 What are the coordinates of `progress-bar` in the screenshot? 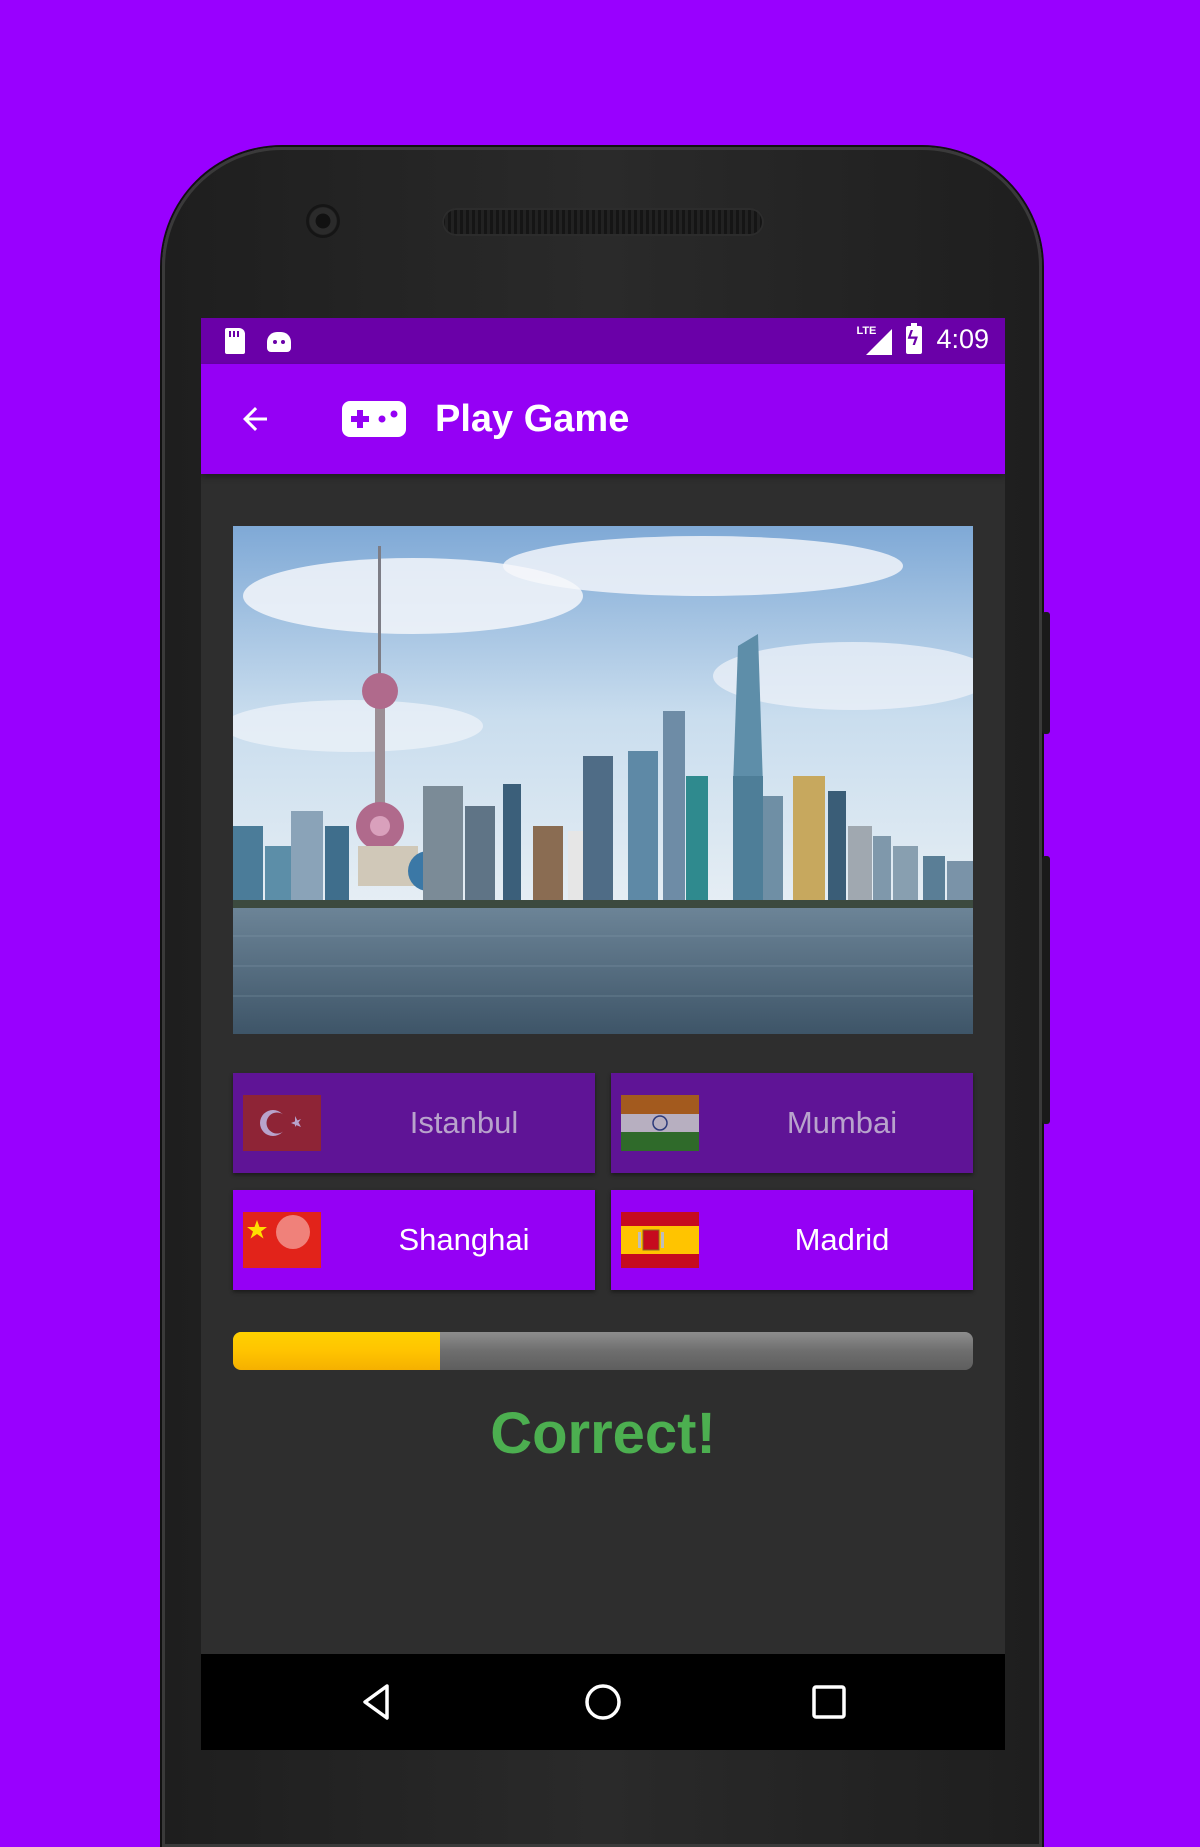 It's located at (603, 1351).